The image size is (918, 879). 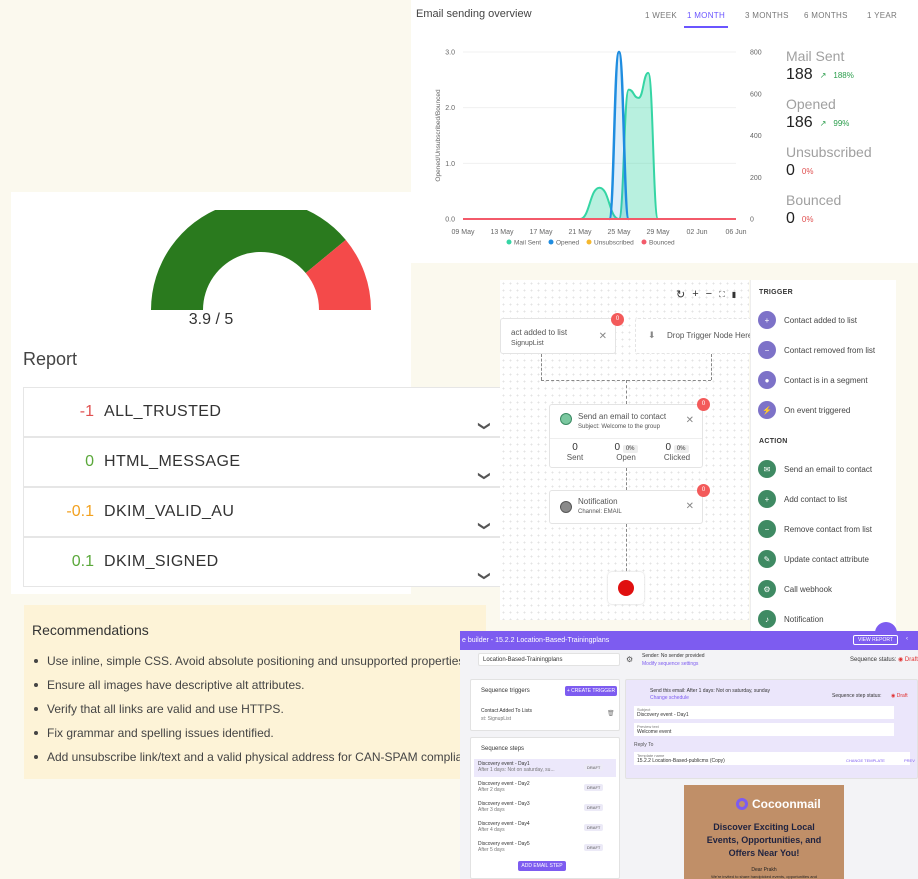 What do you see at coordinates (161, 561) in the screenshot?
I see `report-rule-name: DKIM_SIGNED` at bounding box center [161, 561].